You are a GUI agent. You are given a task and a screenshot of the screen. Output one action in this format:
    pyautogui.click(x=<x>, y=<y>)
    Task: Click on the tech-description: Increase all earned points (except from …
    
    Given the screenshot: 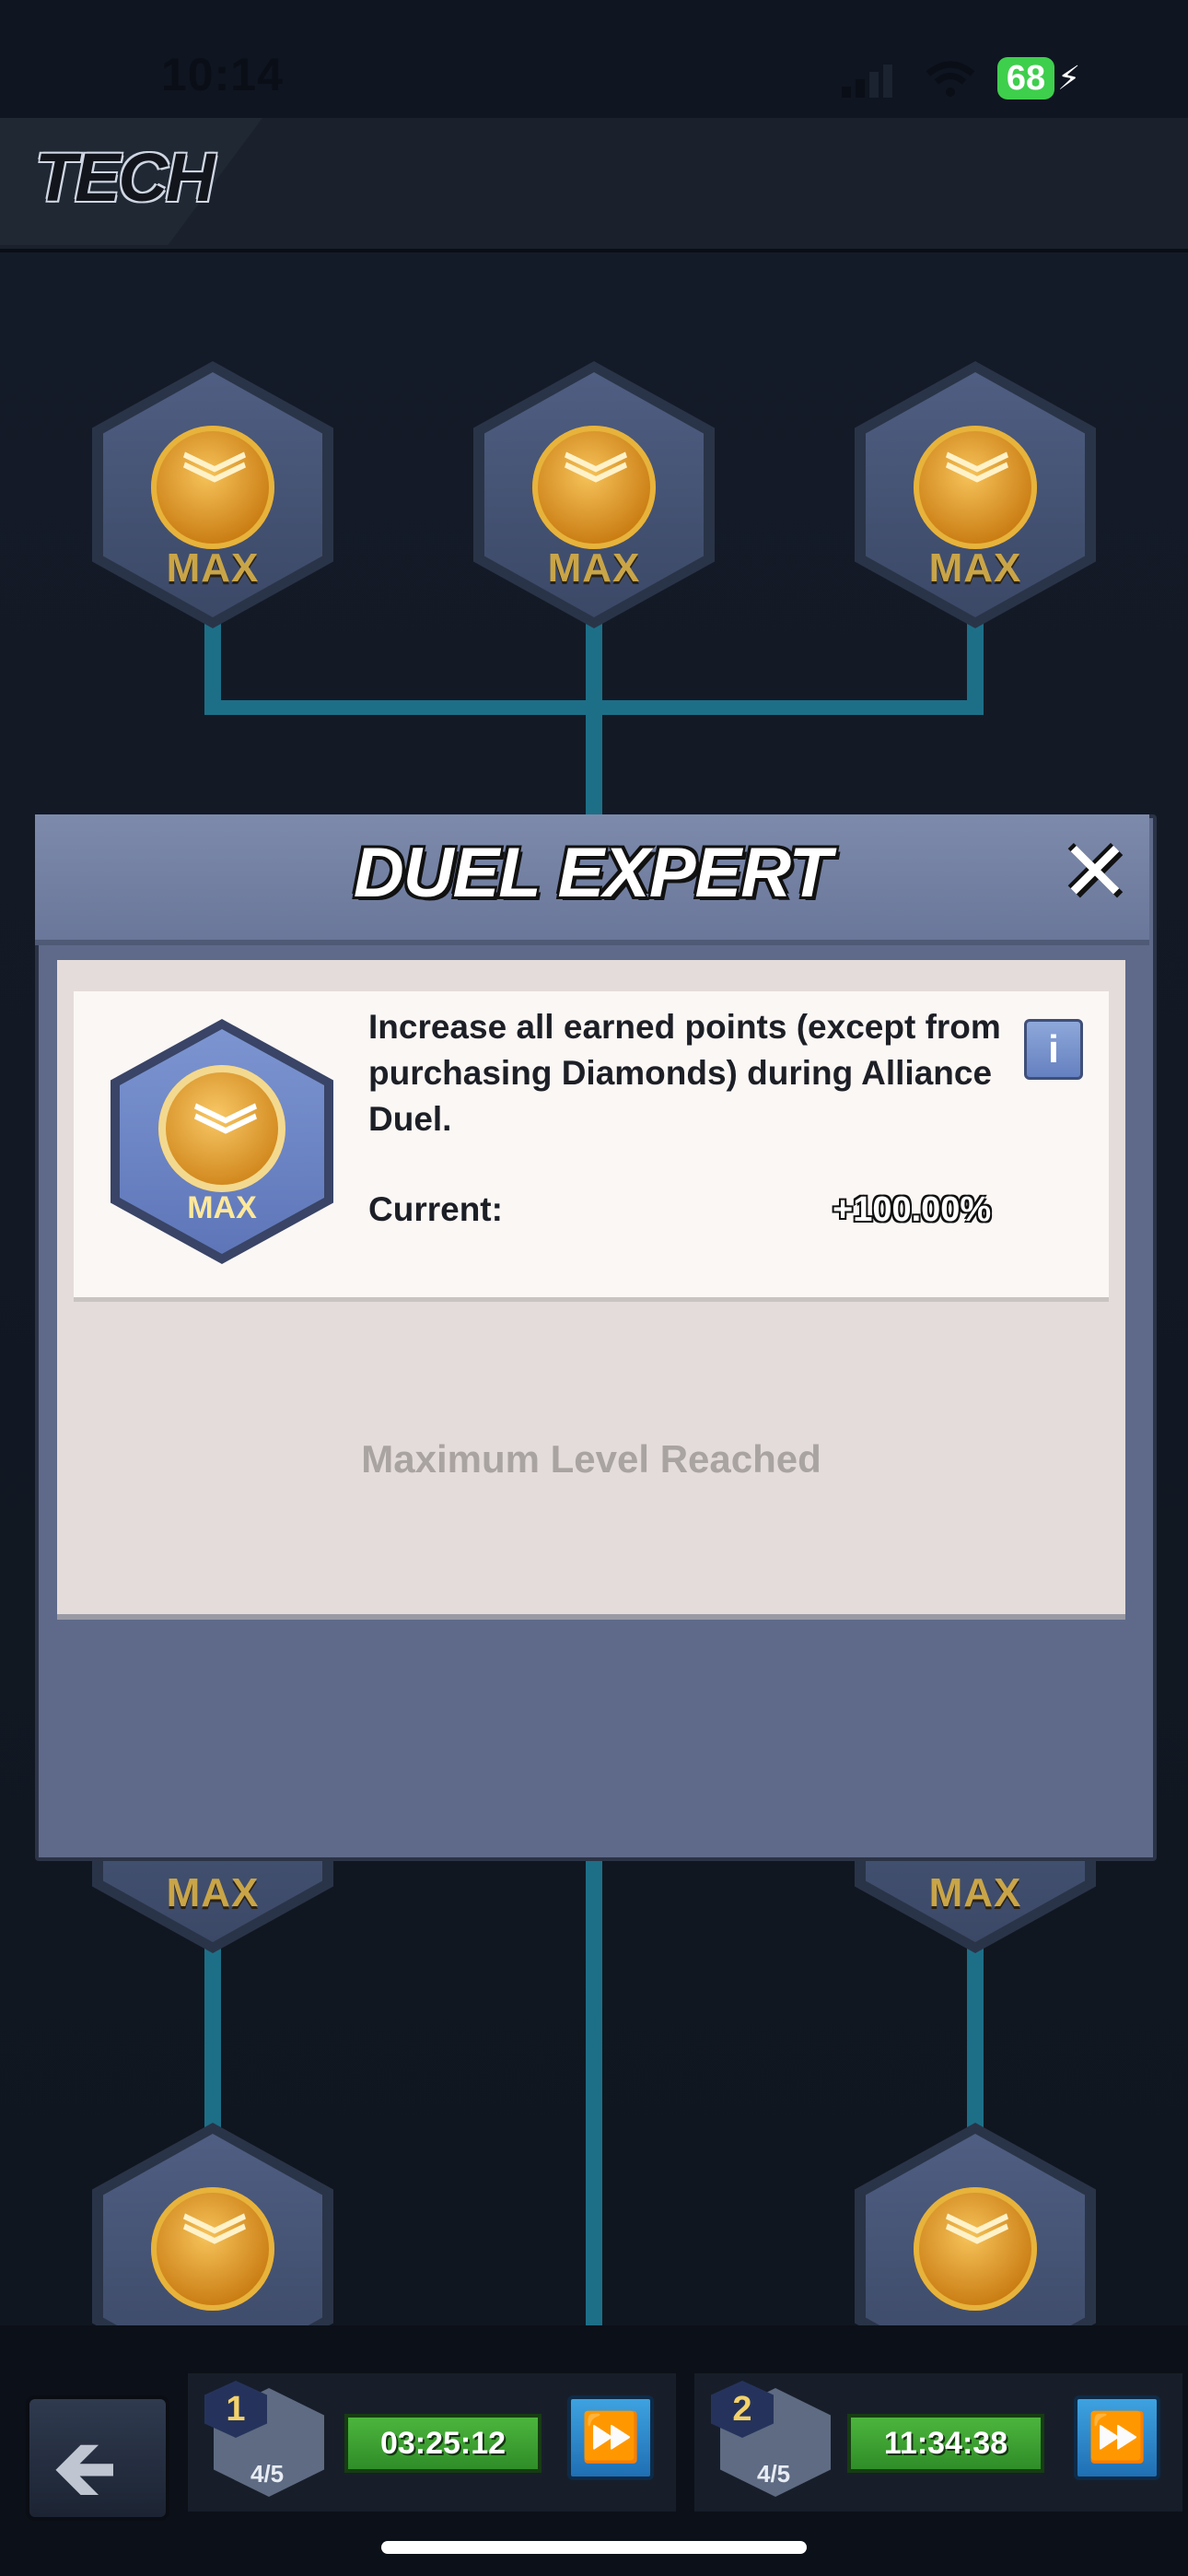 What is the action you would take?
    pyautogui.click(x=684, y=1073)
    